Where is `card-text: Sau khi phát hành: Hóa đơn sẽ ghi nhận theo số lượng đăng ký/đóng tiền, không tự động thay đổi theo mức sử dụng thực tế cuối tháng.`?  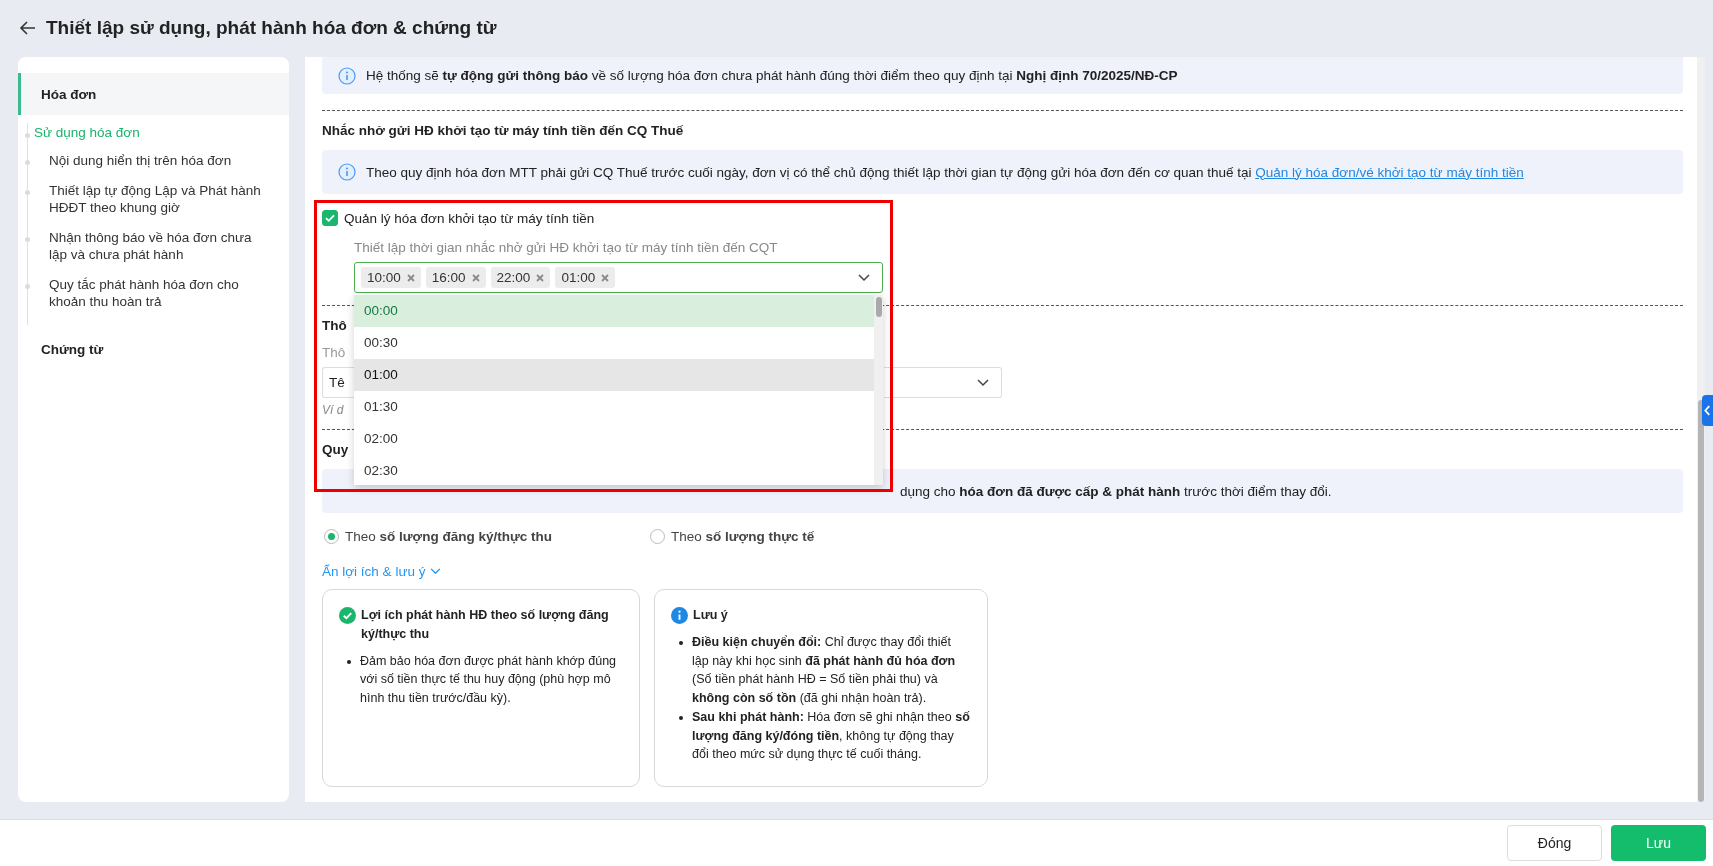 card-text: Sau khi phát hành: Hóa đơn sẽ ghi nhận theo số lượng đăng ký/đóng tiền, không tự động thay đổi theo mức sử dụng thực tế cuối tháng. is located at coordinates (831, 736).